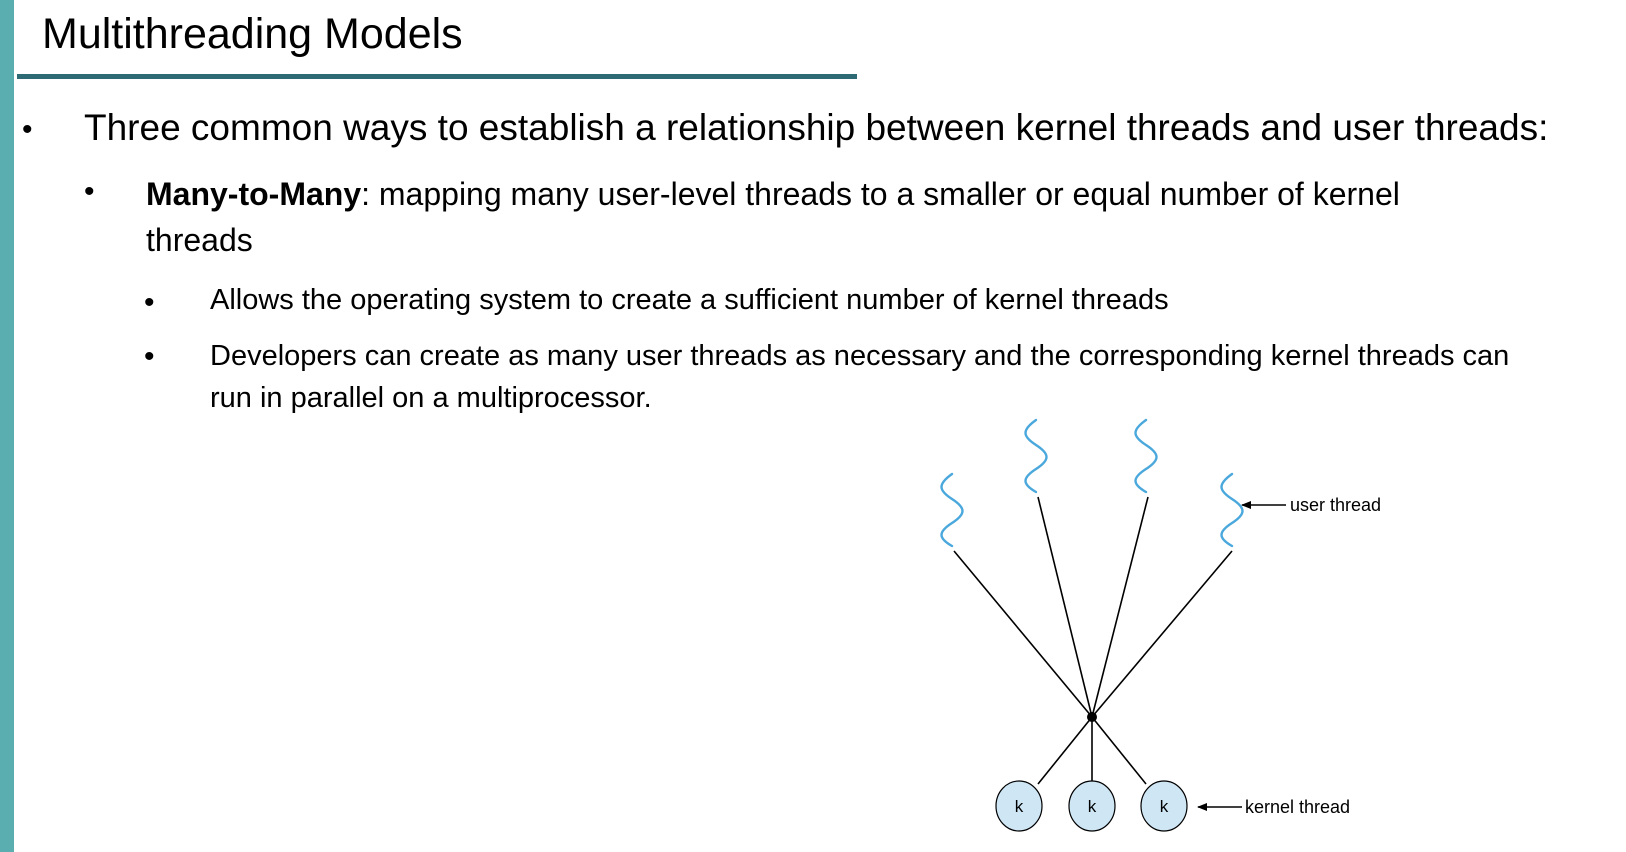  What do you see at coordinates (1297, 807) in the screenshot?
I see `kernel-thread-label: kernel thread` at bounding box center [1297, 807].